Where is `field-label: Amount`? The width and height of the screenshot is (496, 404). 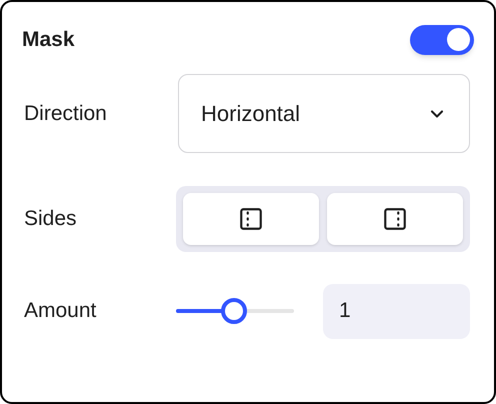 field-label: Amount is located at coordinates (61, 311).